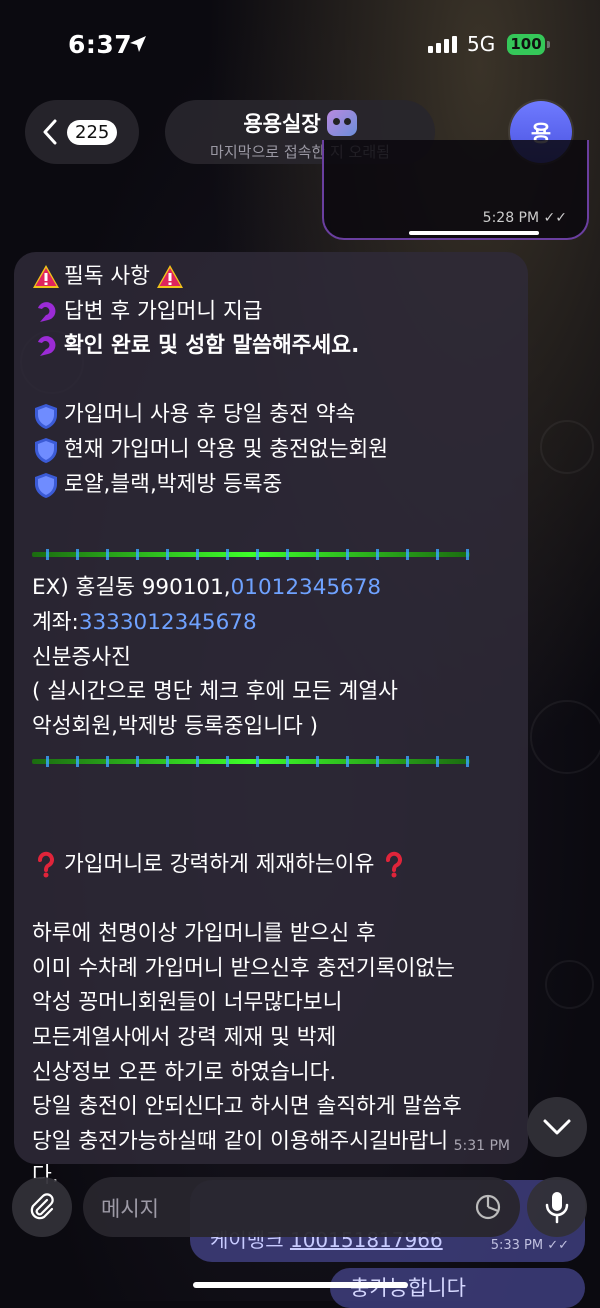  What do you see at coordinates (300, 1285) in the screenshot?
I see `home-indicator` at bounding box center [300, 1285].